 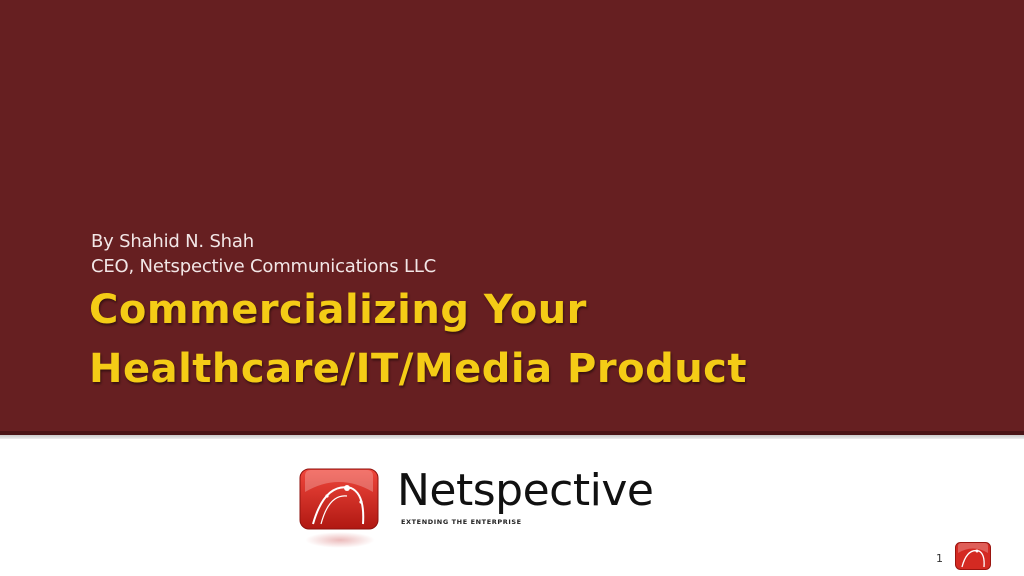 What do you see at coordinates (461, 522) in the screenshot?
I see `brand-tagline: EXTENDING THE ENTERPRISE` at bounding box center [461, 522].